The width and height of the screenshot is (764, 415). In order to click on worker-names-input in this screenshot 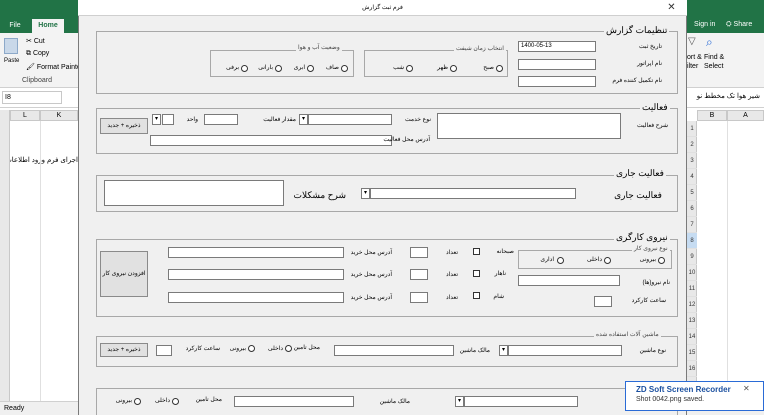, I will do `click(569, 280)`.